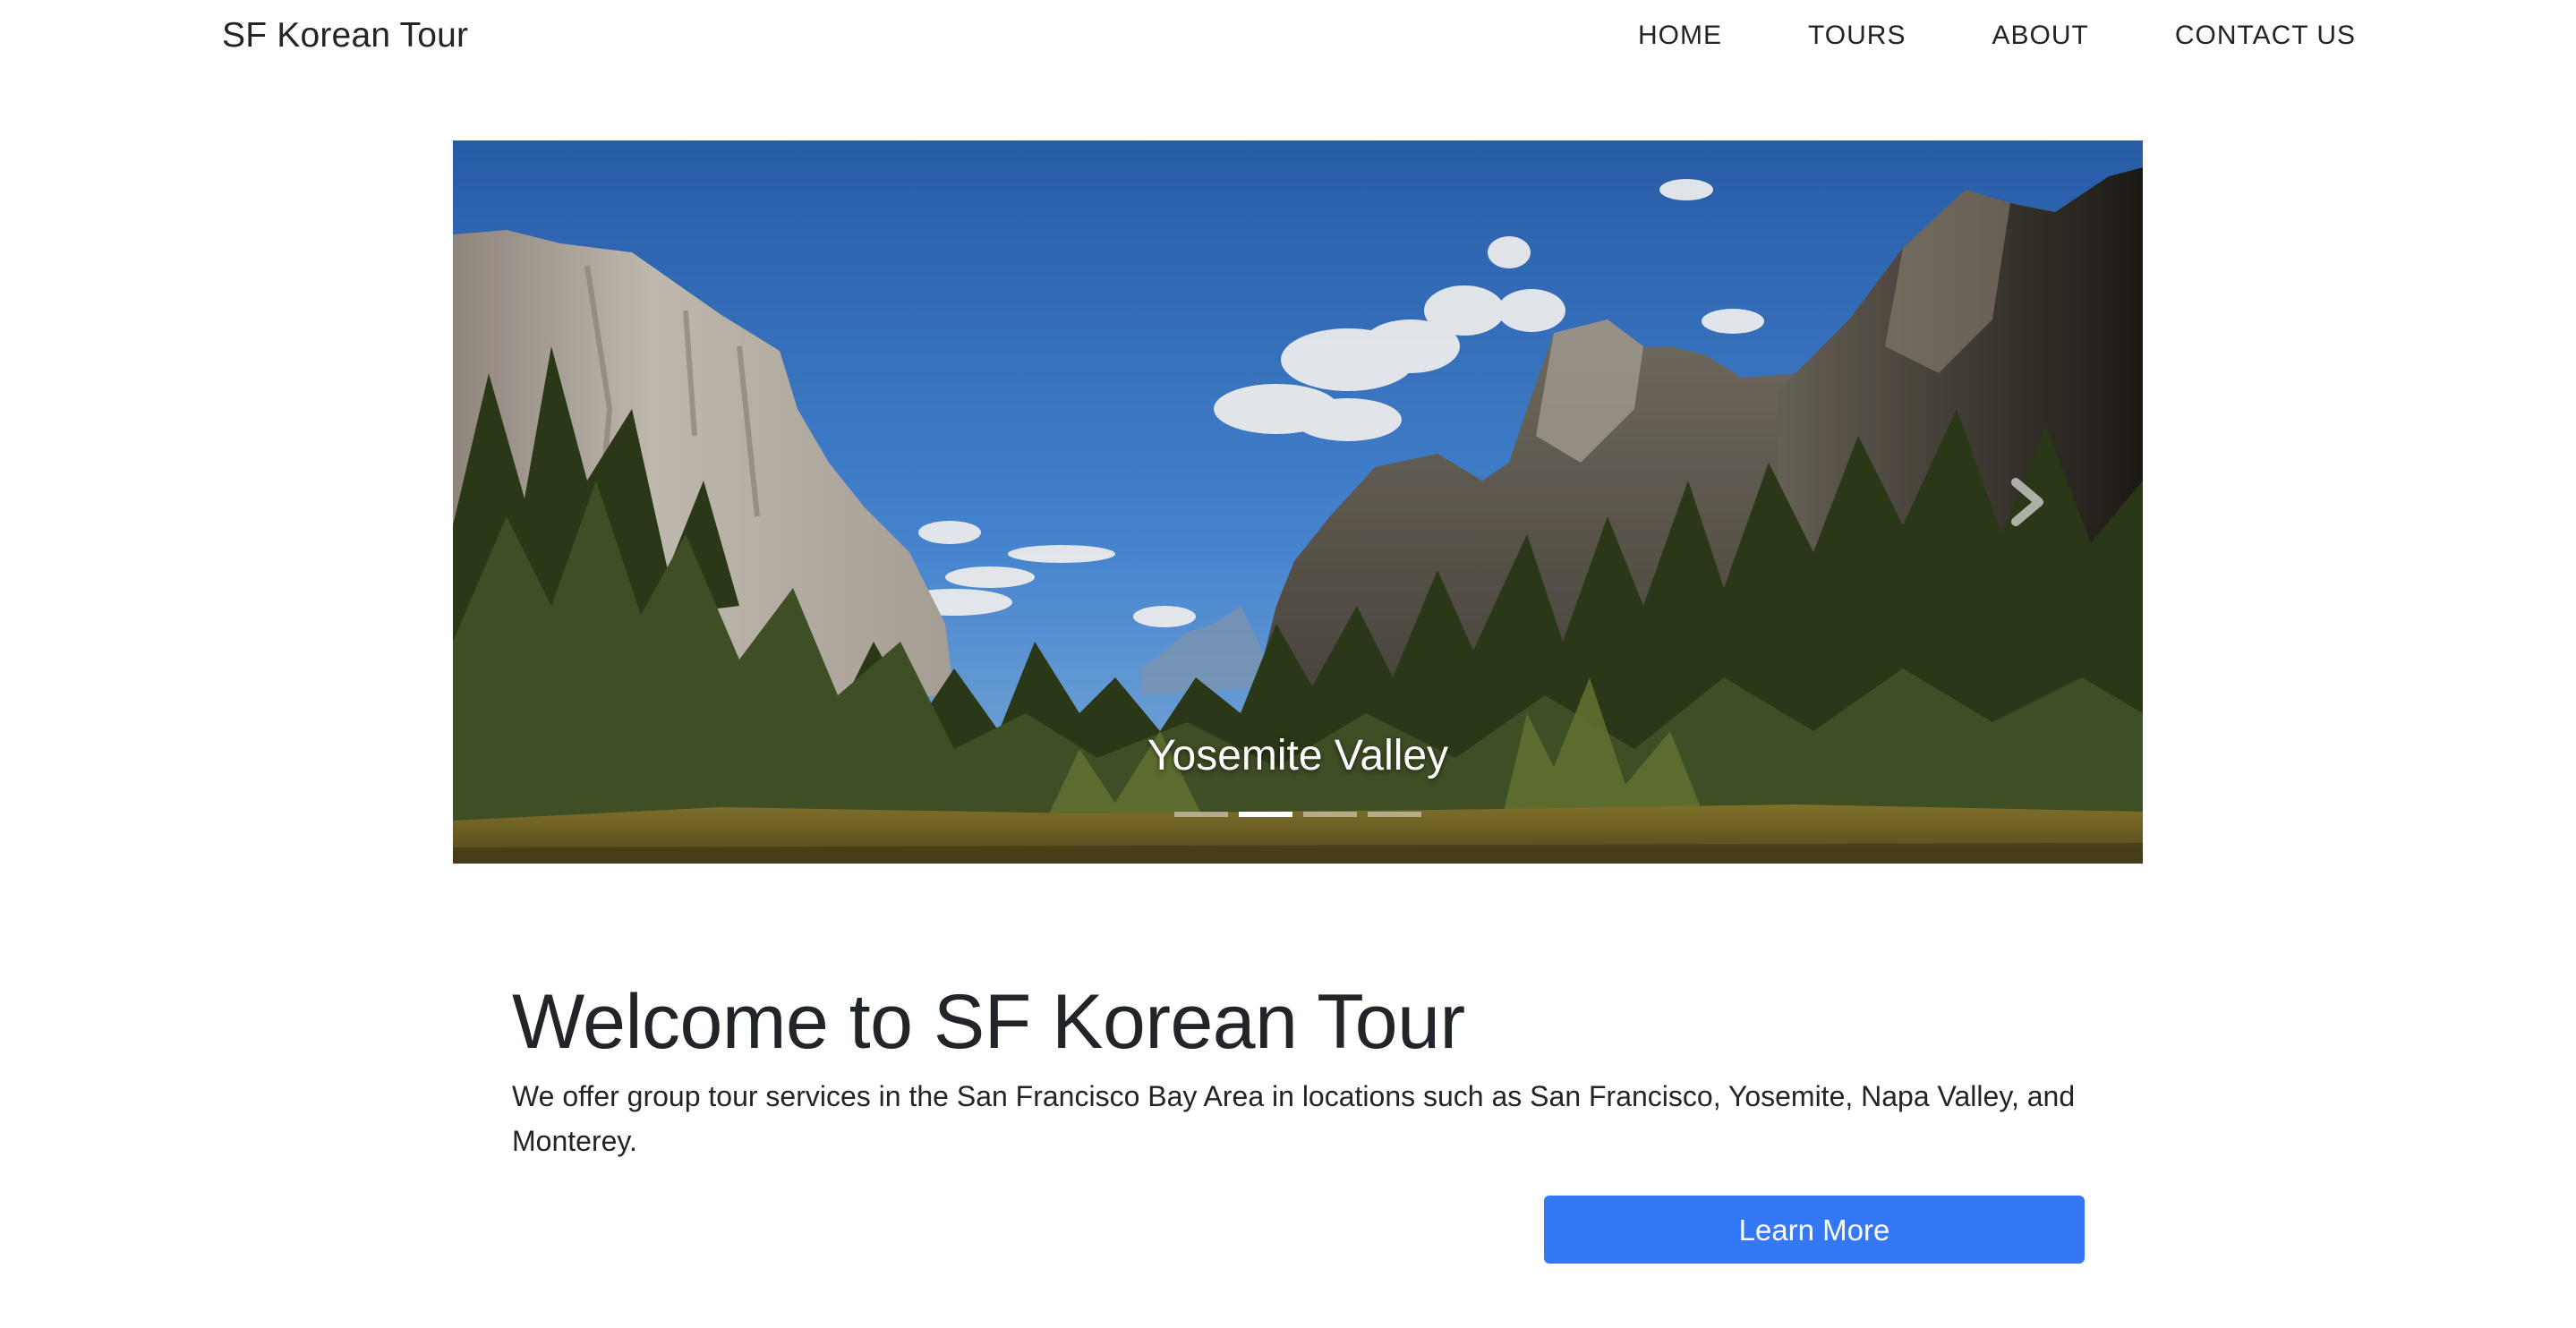 Image resolution: width=2576 pixels, height=1328 pixels. Describe the element at coordinates (1857, 36) in the screenshot. I see `nav-link-tours: TOURS` at that location.